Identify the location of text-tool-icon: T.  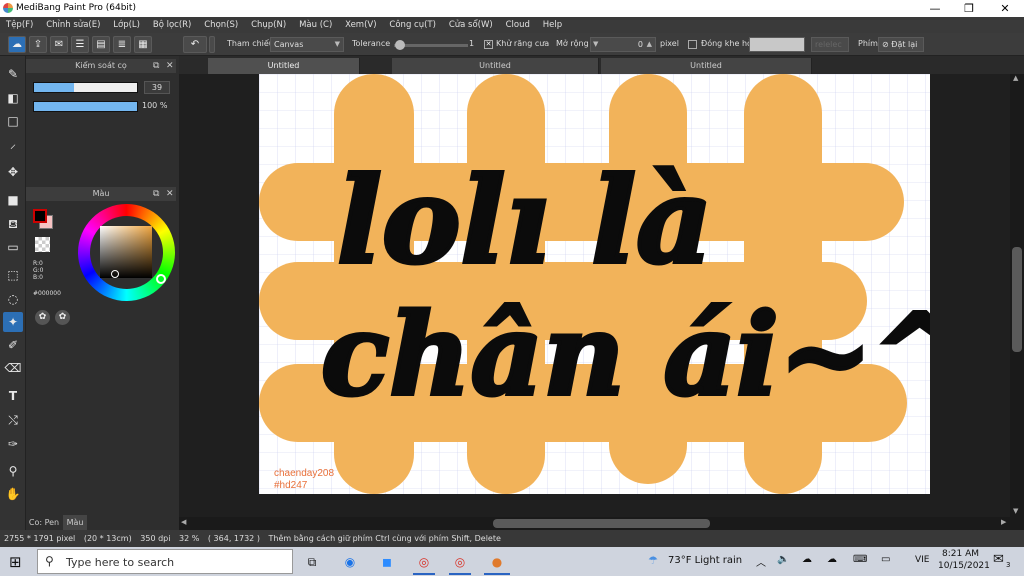
(13, 396).